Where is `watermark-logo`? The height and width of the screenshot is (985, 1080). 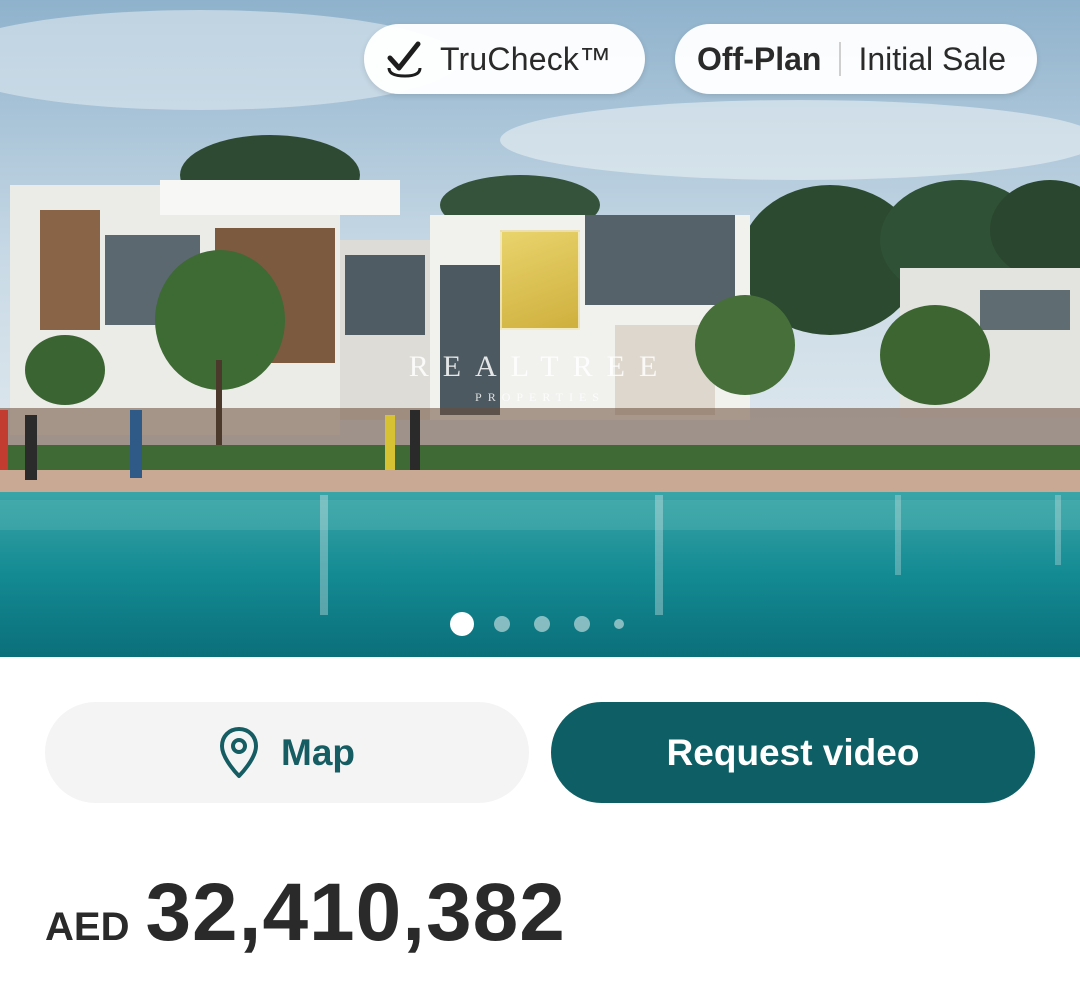 watermark-logo is located at coordinates (540, 280).